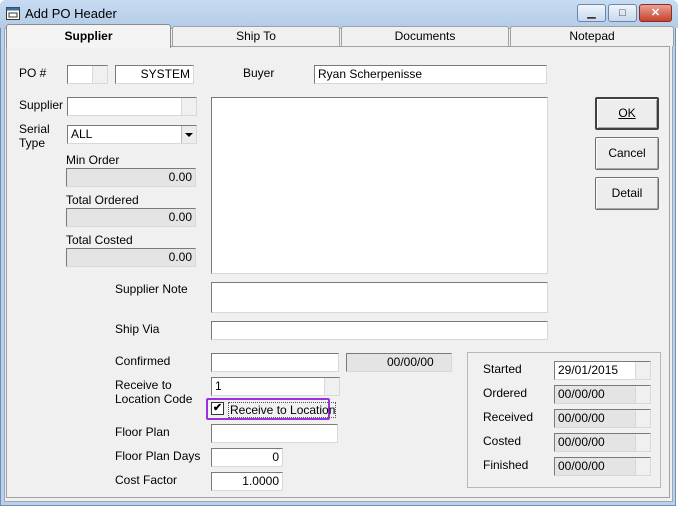 The width and height of the screenshot is (678, 508). I want to click on ok-button: OK, so click(627, 113).